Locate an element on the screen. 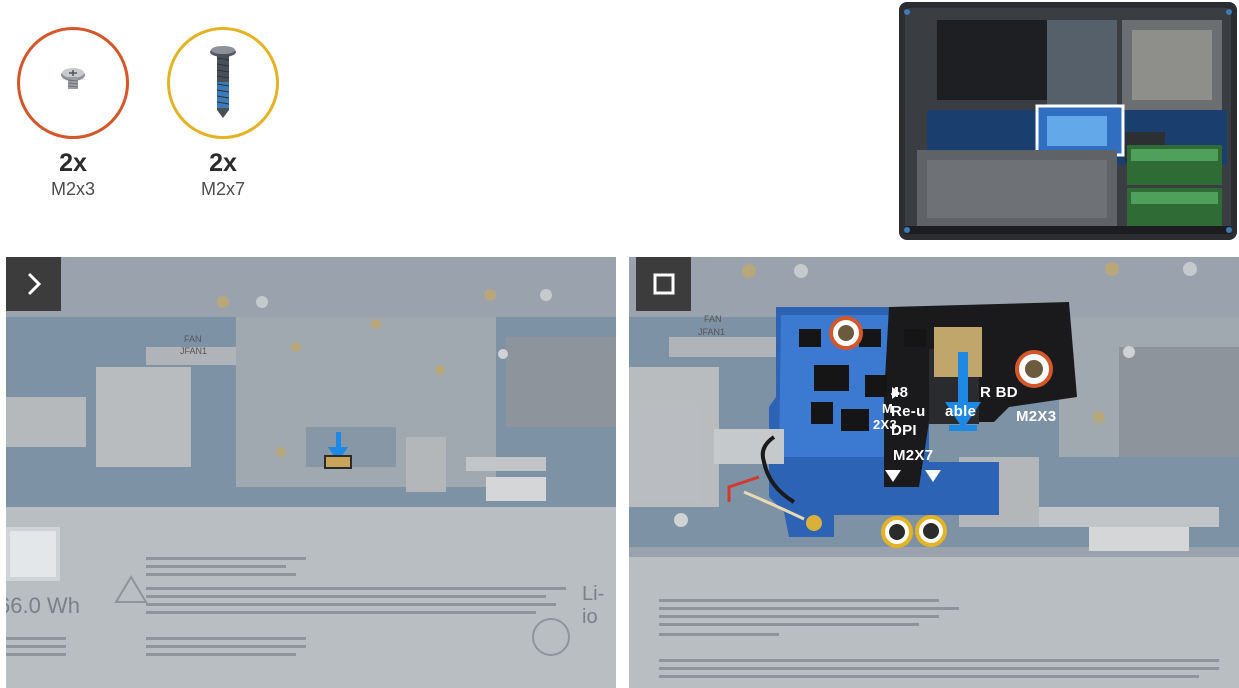 This screenshot has height=688, width=1239. board-text-48: 48 is located at coordinates (900, 392).